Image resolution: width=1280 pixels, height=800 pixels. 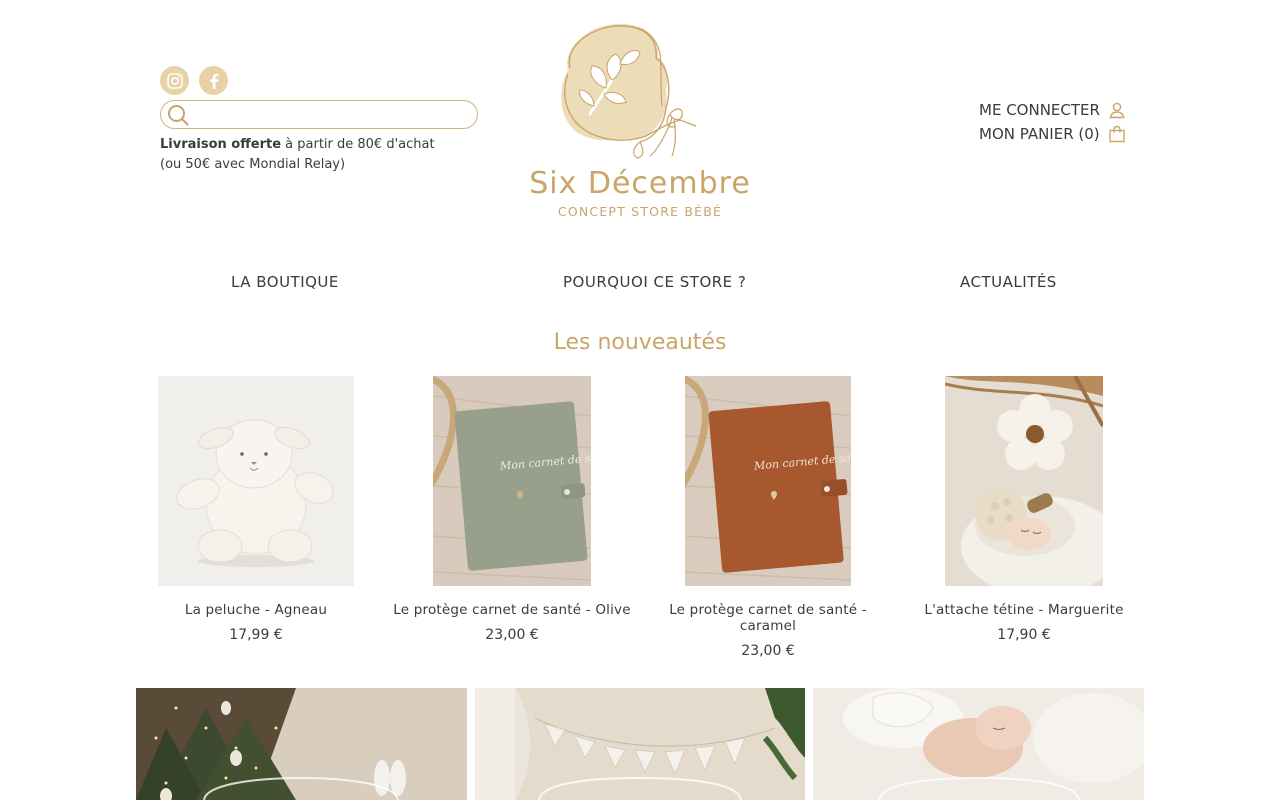 What do you see at coordinates (256, 610) in the screenshot?
I see `product-name: La peluche - Agneau` at bounding box center [256, 610].